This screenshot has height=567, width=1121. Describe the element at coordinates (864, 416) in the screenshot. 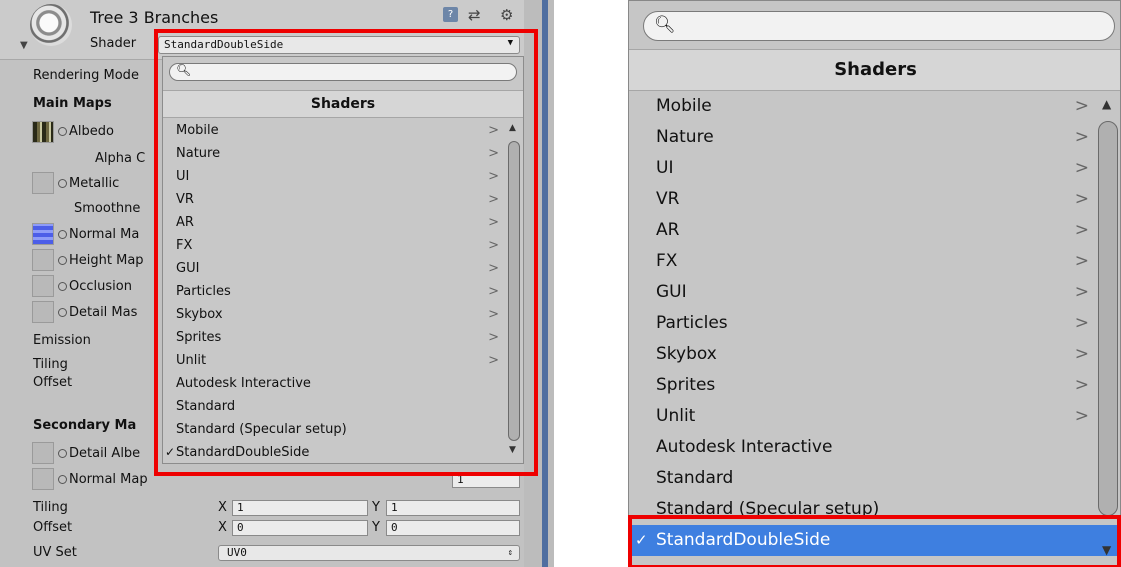

I see `shader-menu-item: Unlit >` at that location.